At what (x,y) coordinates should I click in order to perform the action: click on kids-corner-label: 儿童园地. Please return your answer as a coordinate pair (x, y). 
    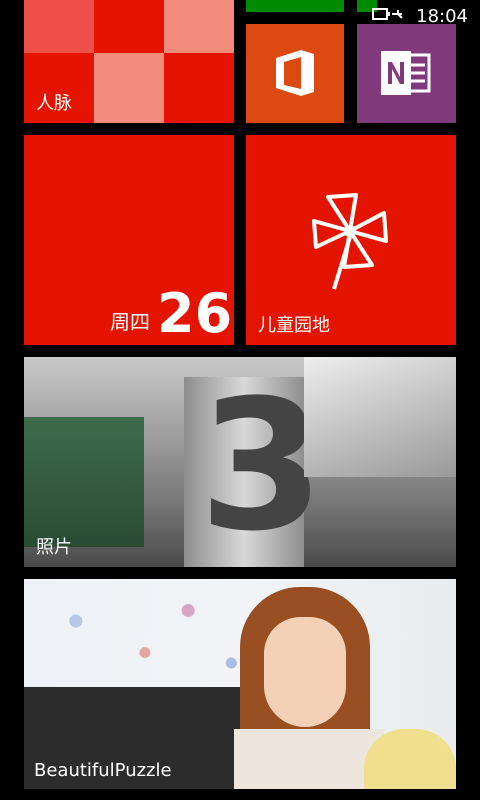
    Looking at the image, I should click on (294, 325).